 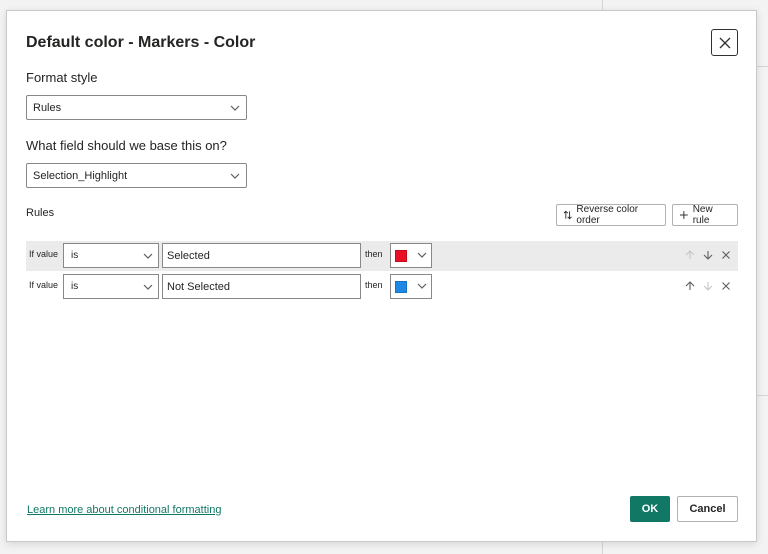 What do you see at coordinates (707, 509) in the screenshot?
I see `cancel-button: Cancel` at bounding box center [707, 509].